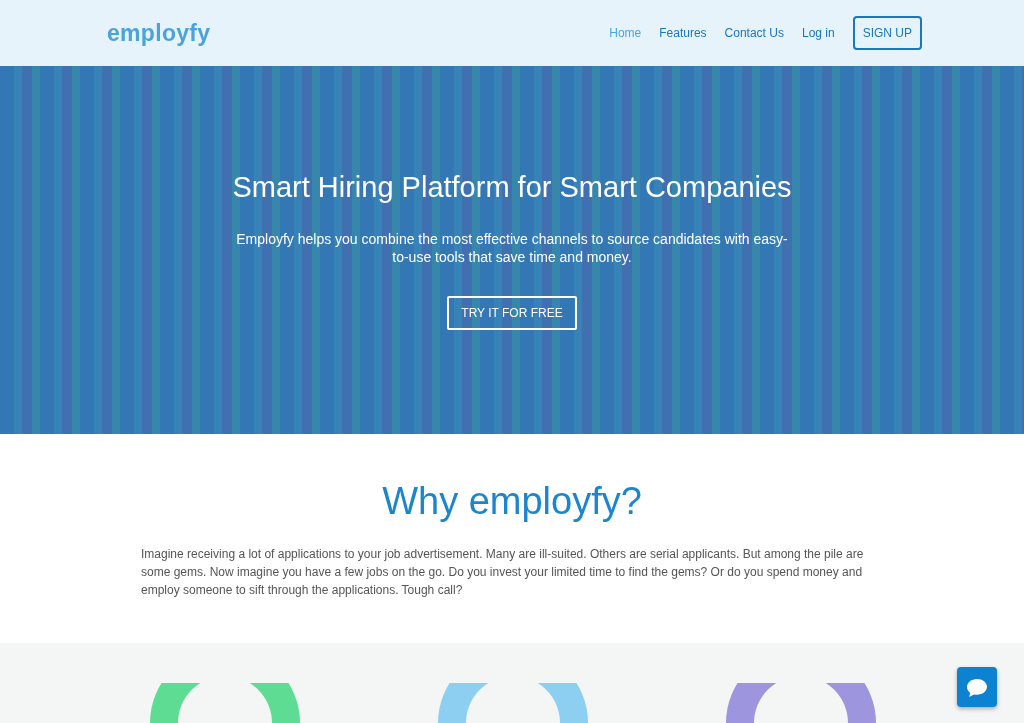 The image size is (1024, 723). What do you see at coordinates (683, 33) in the screenshot?
I see `nav-link: Features` at bounding box center [683, 33].